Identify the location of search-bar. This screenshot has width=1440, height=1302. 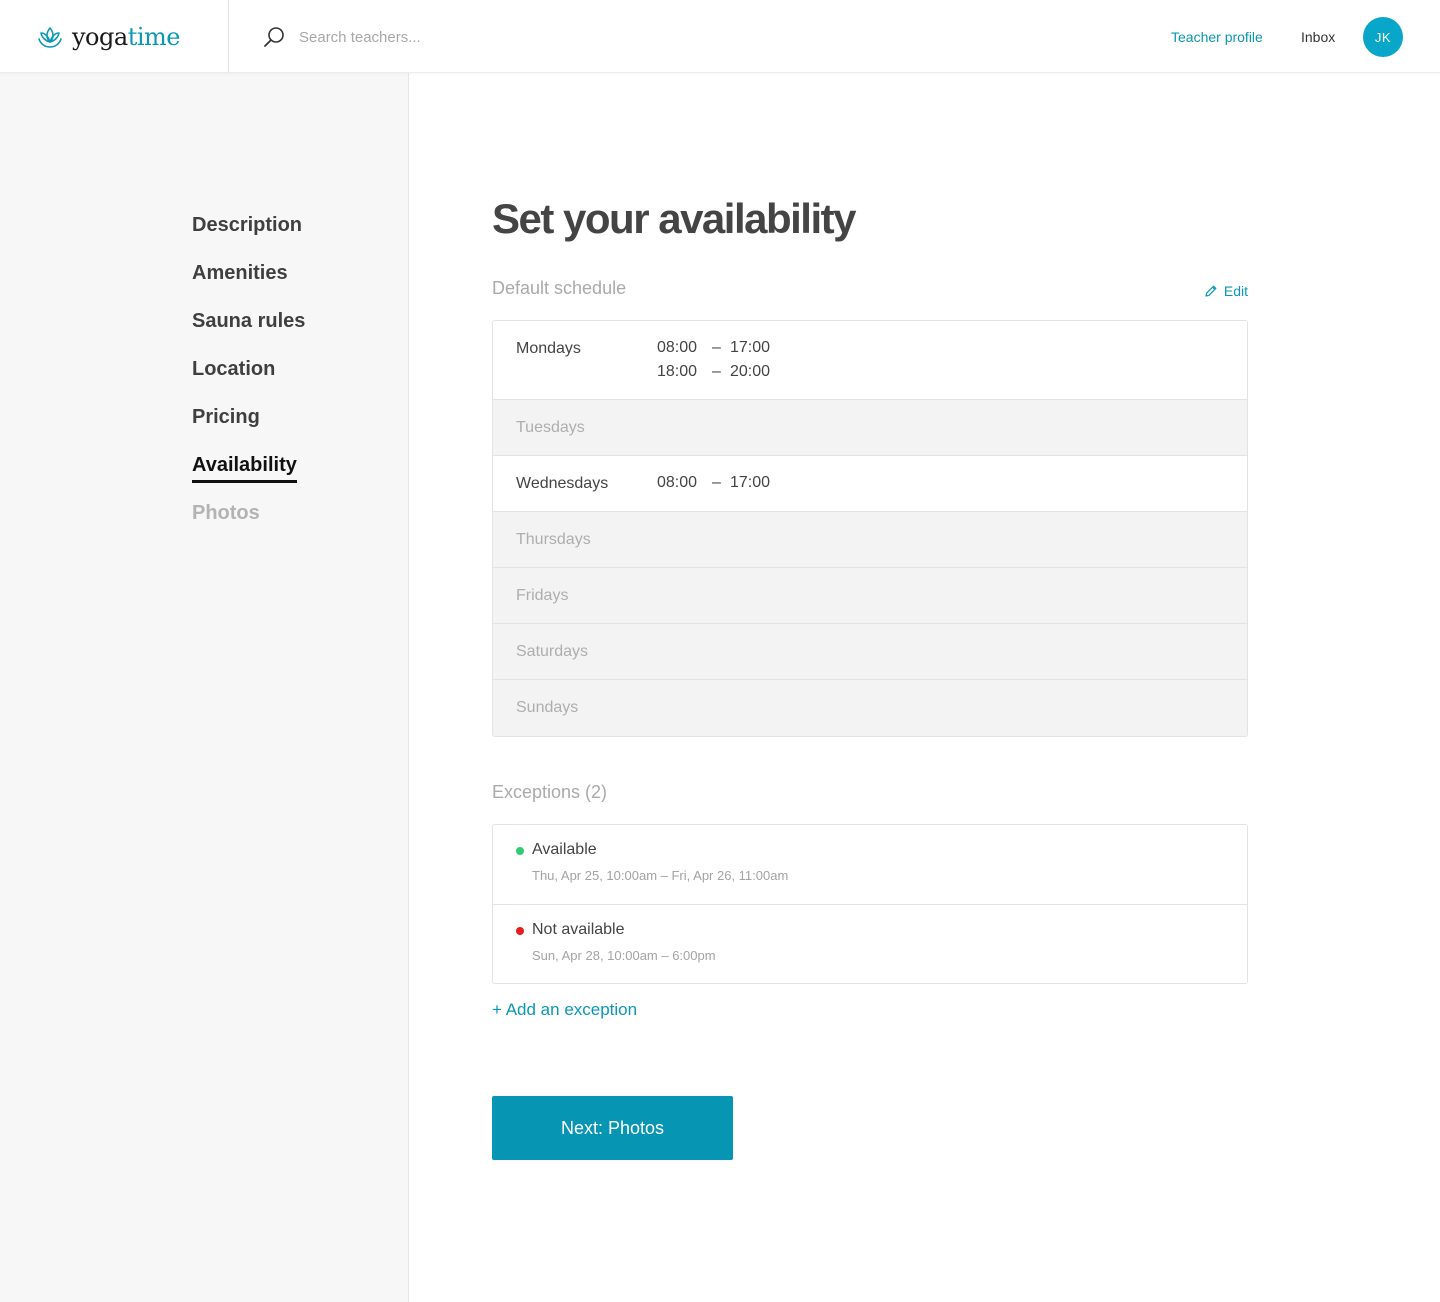
(431, 37).